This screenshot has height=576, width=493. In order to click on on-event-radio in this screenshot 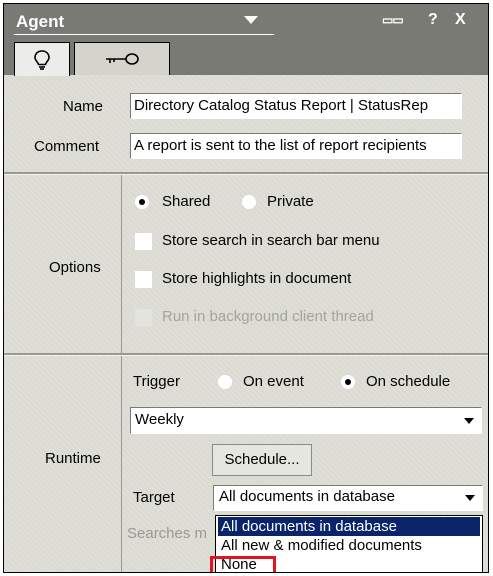, I will do `click(225, 382)`.